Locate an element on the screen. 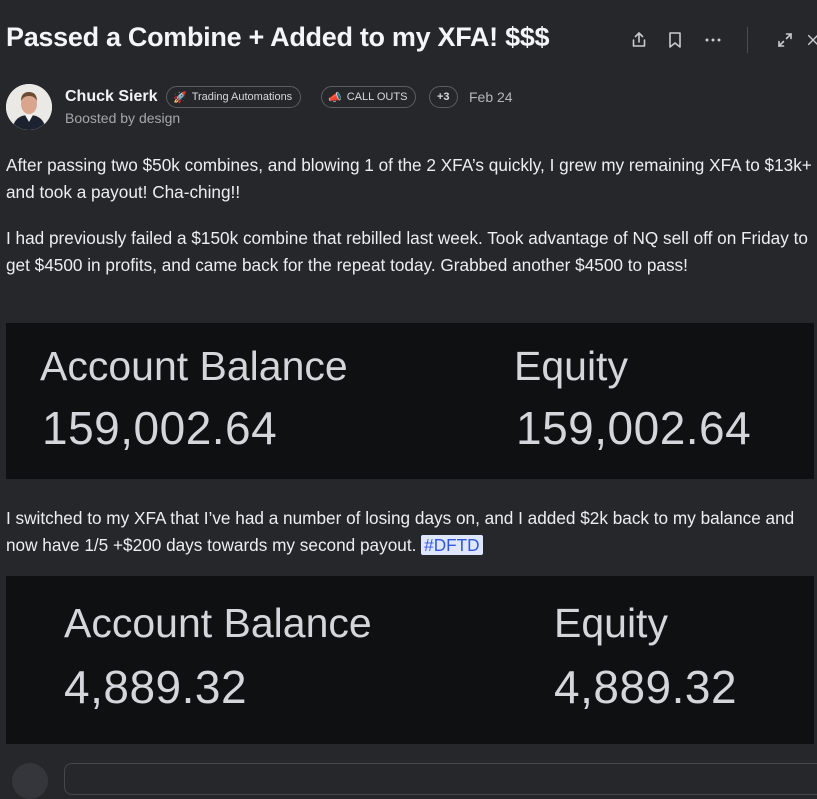  expand-button is located at coordinates (785, 40).